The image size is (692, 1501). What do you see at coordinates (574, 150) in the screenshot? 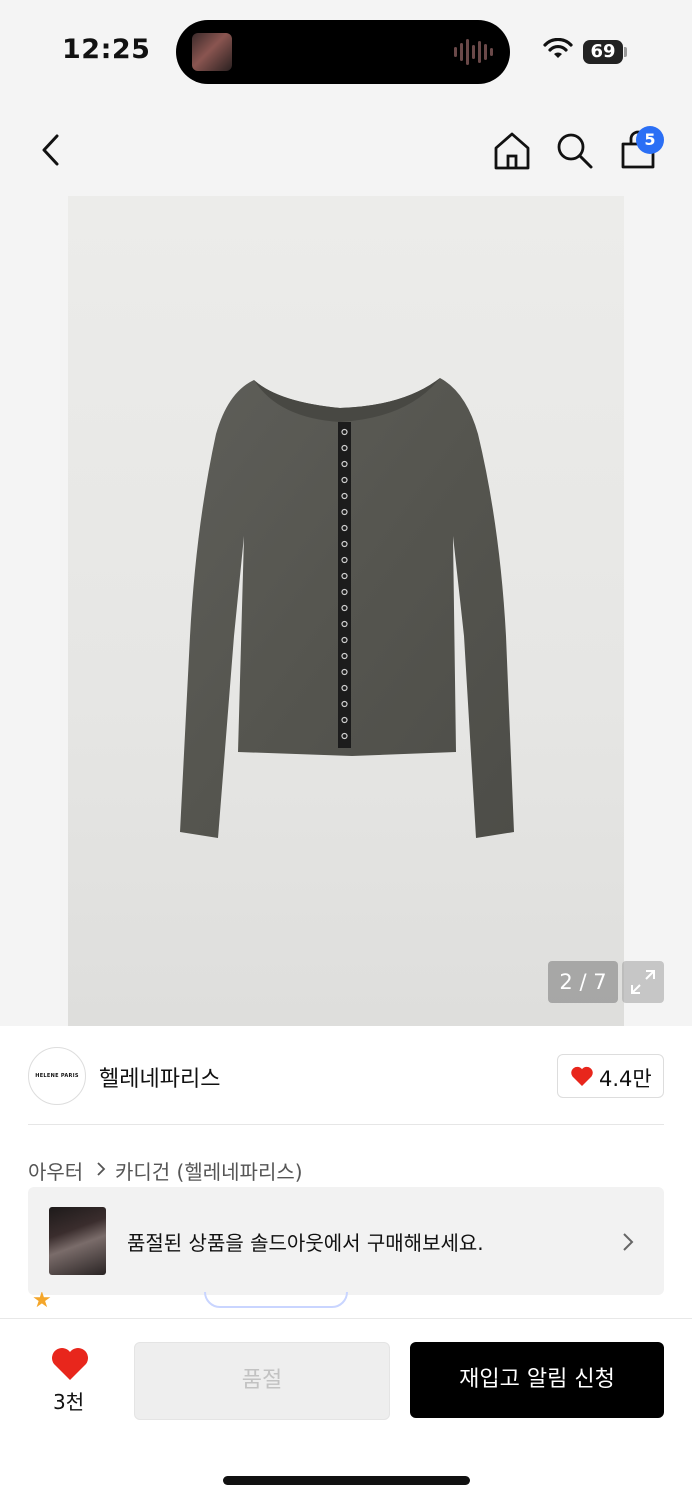
I see `search-icon` at bounding box center [574, 150].